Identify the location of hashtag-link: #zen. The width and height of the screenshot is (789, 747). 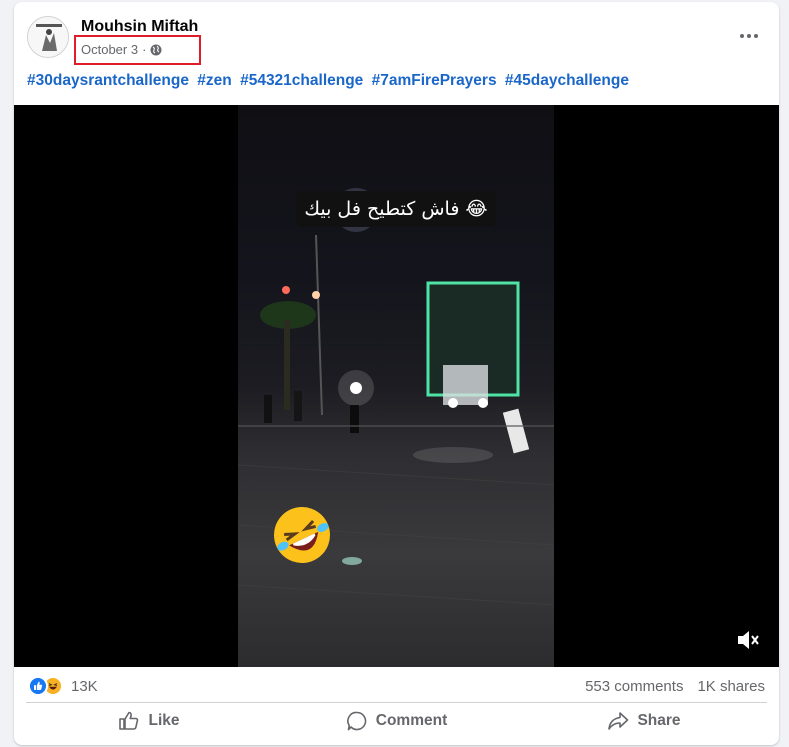
(214, 80).